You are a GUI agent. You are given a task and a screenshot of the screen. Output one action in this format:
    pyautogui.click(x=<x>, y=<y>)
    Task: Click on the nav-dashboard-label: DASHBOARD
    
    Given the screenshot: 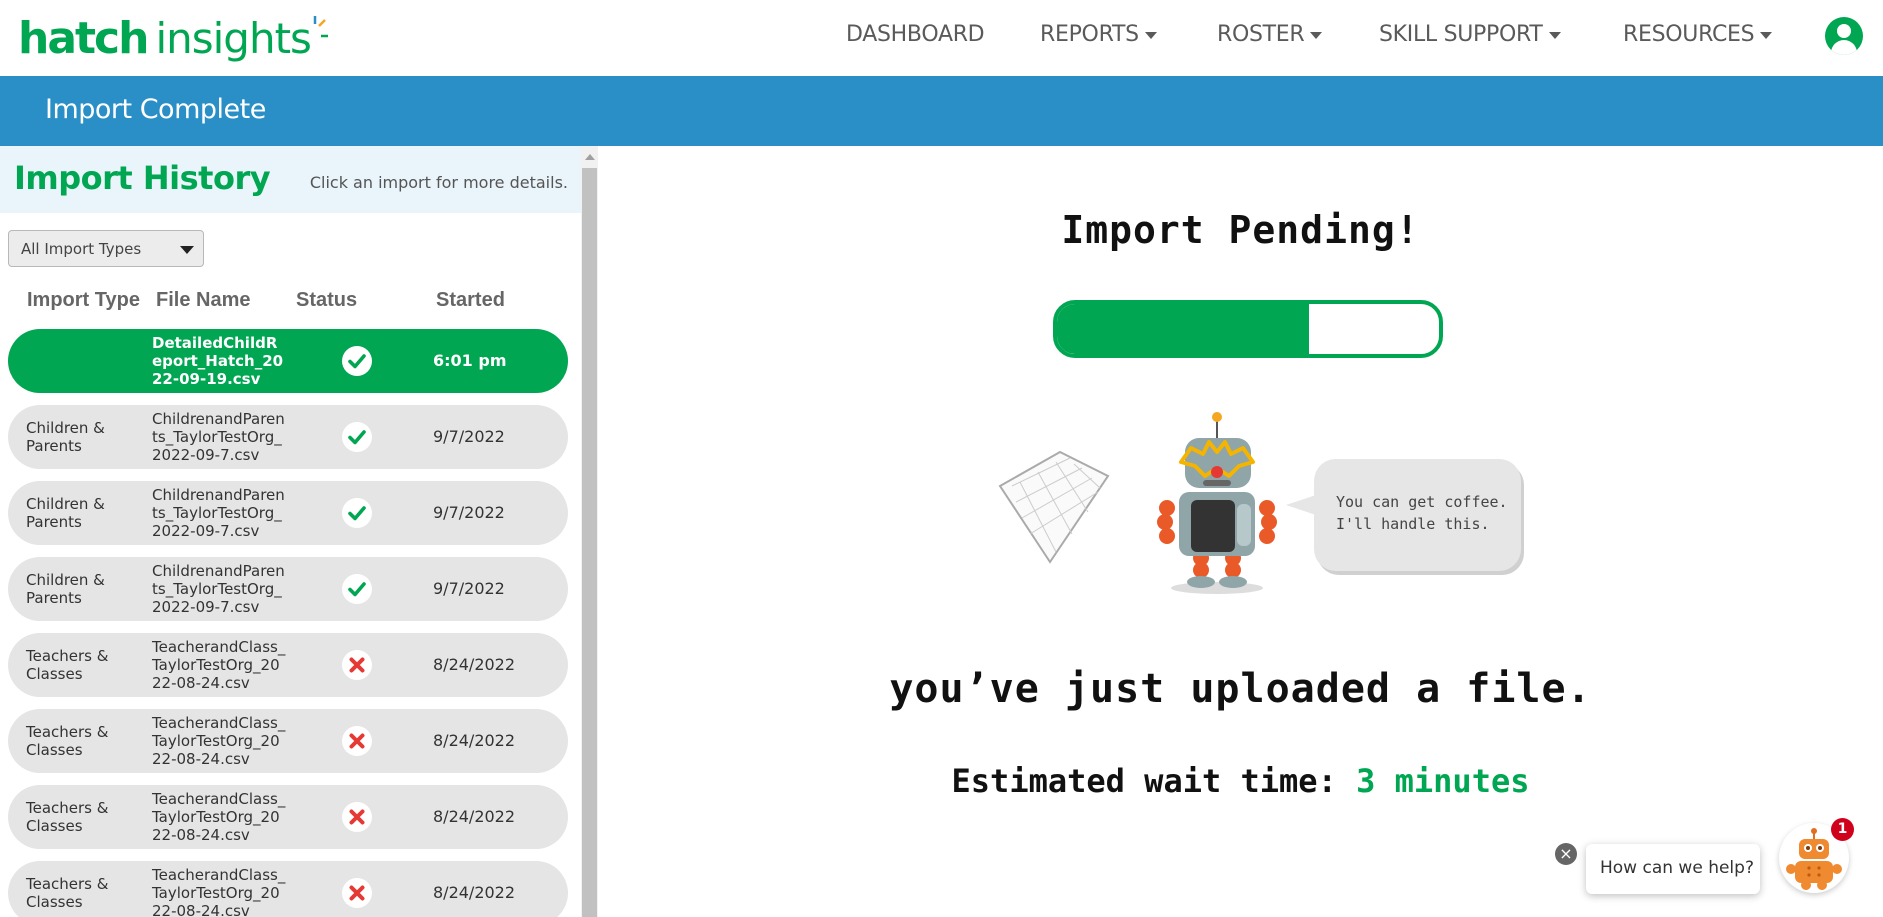 What is the action you would take?
    pyautogui.click(x=915, y=34)
    